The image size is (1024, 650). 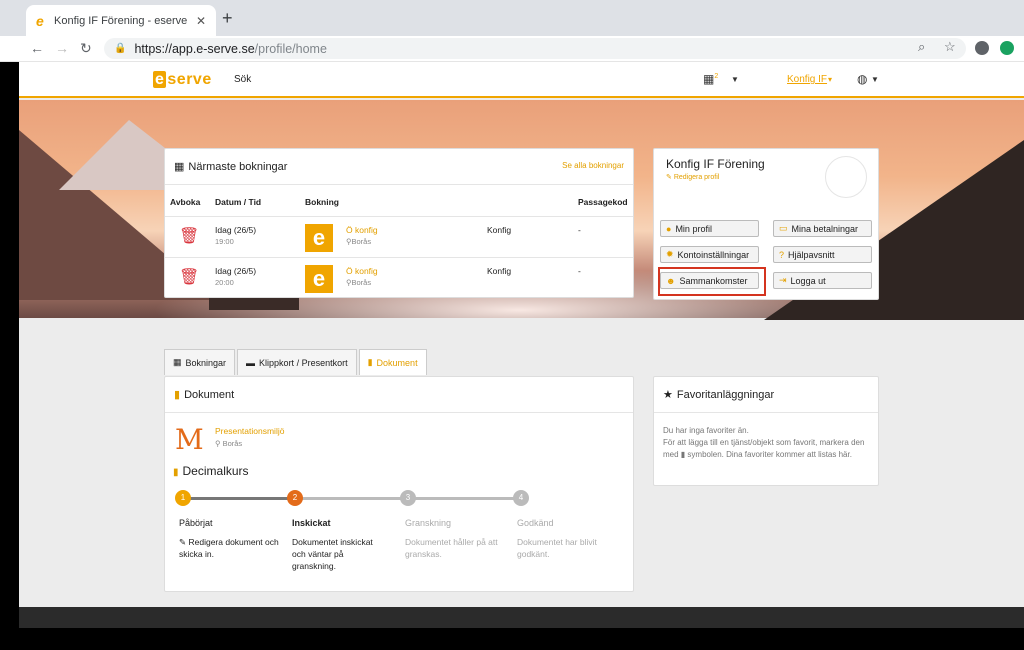 What do you see at coordinates (397, 362) in the screenshot?
I see `tab-label: Dokument` at bounding box center [397, 362].